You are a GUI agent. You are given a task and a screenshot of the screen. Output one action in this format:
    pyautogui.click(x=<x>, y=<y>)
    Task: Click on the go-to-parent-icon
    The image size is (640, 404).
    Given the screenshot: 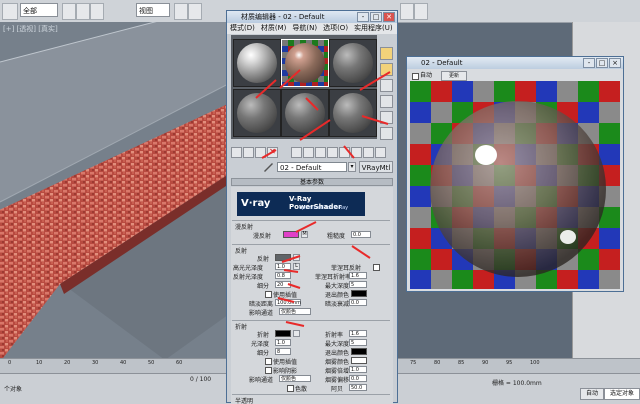 What is the action you would take?
    pyautogui.click(x=368, y=152)
    